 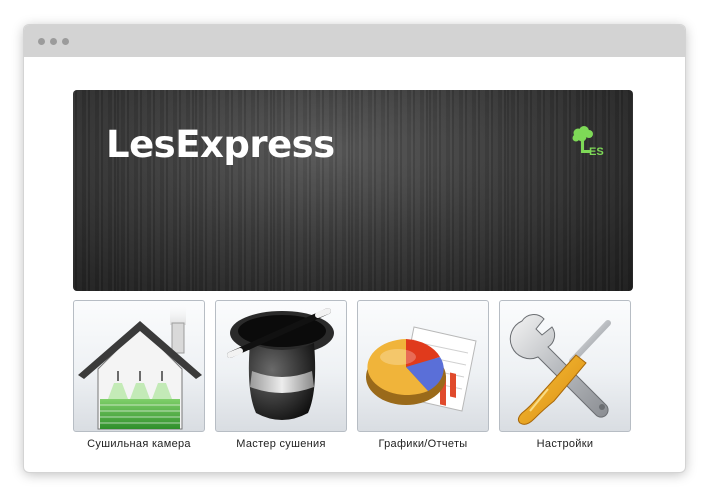 I want to click on drying-chamber-icon, so click(x=140, y=366).